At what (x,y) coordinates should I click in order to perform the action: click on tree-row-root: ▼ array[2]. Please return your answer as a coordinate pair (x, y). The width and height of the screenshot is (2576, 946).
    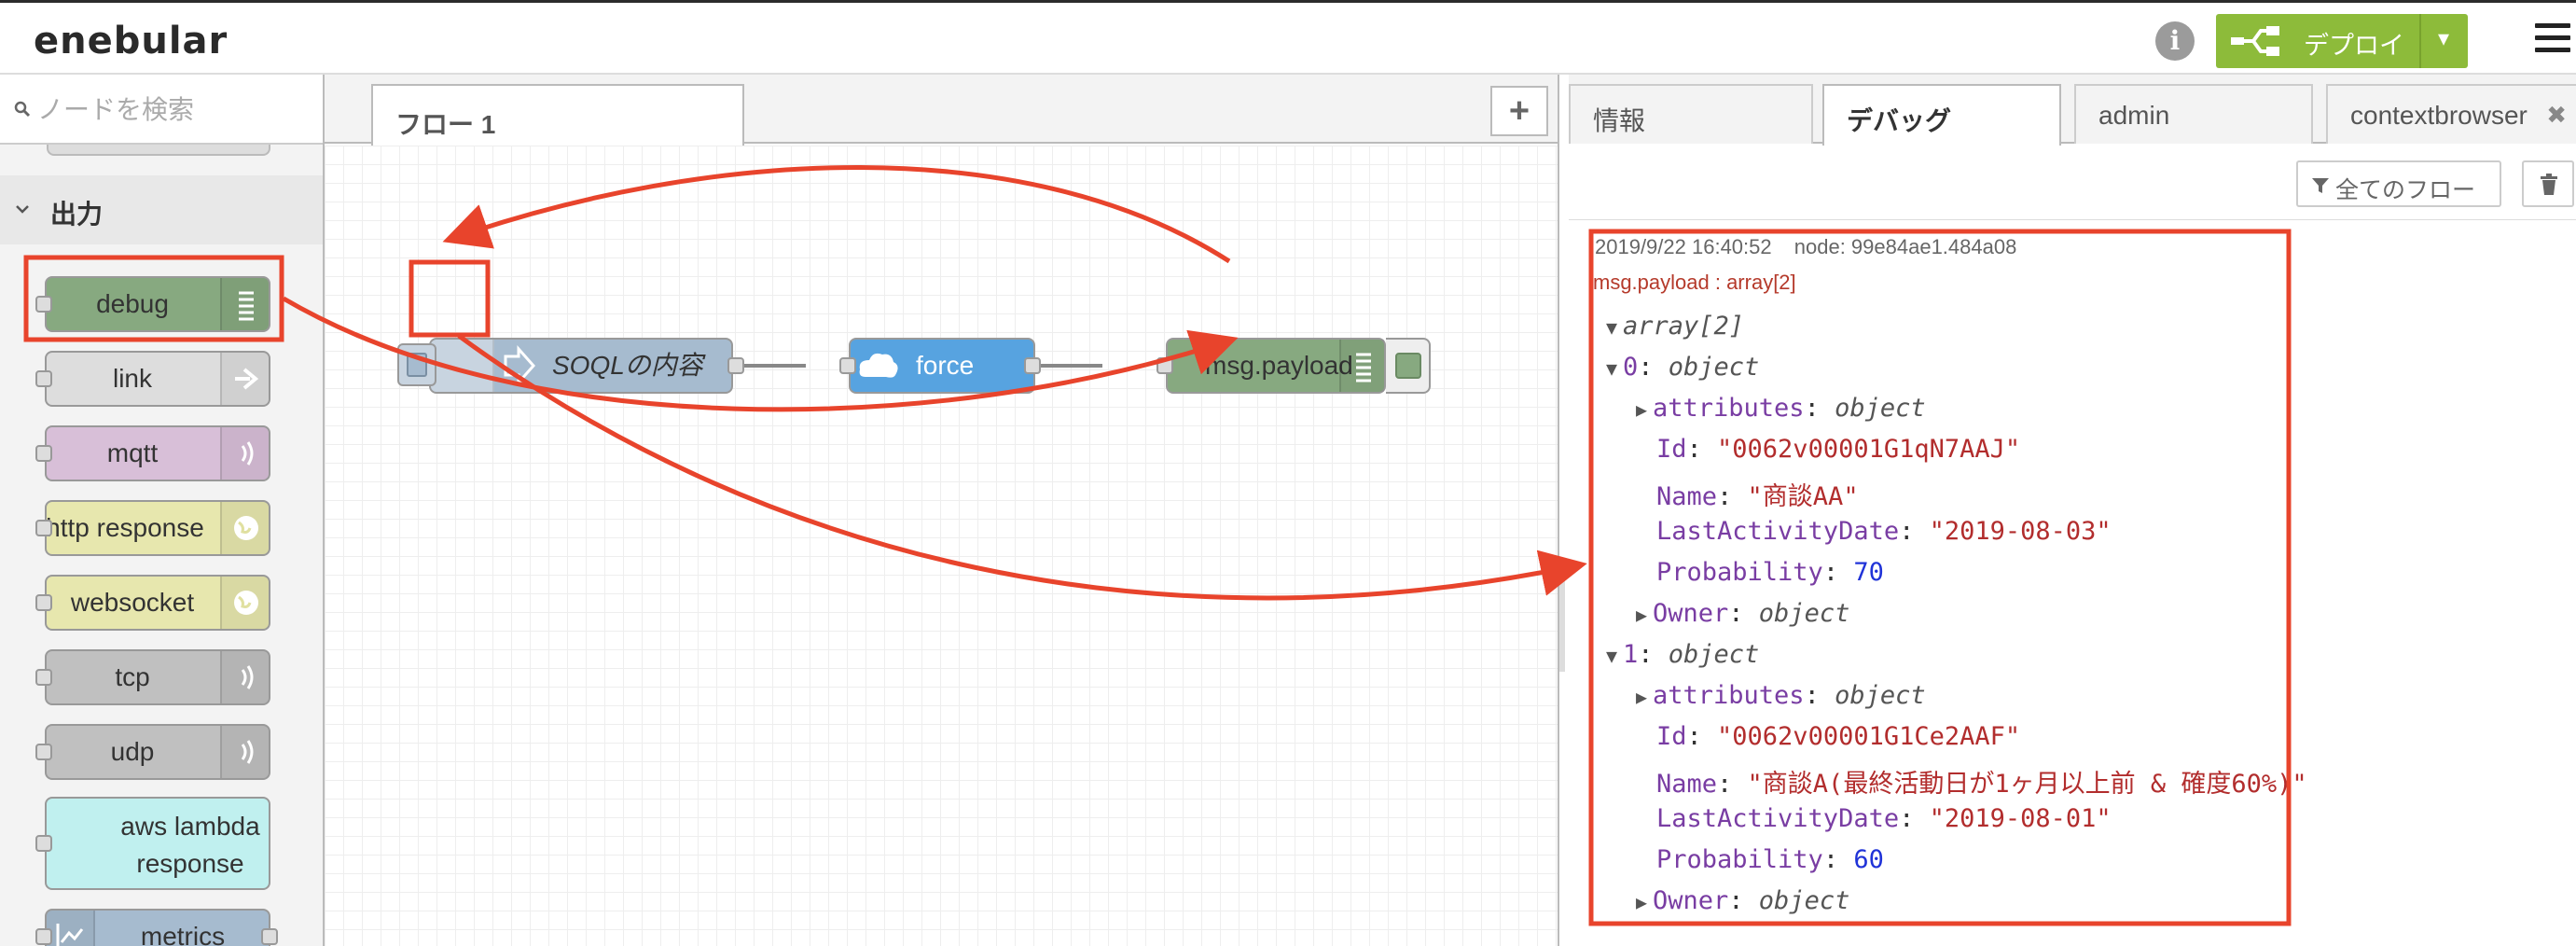
    Looking at the image, I should click on (1675, 326).